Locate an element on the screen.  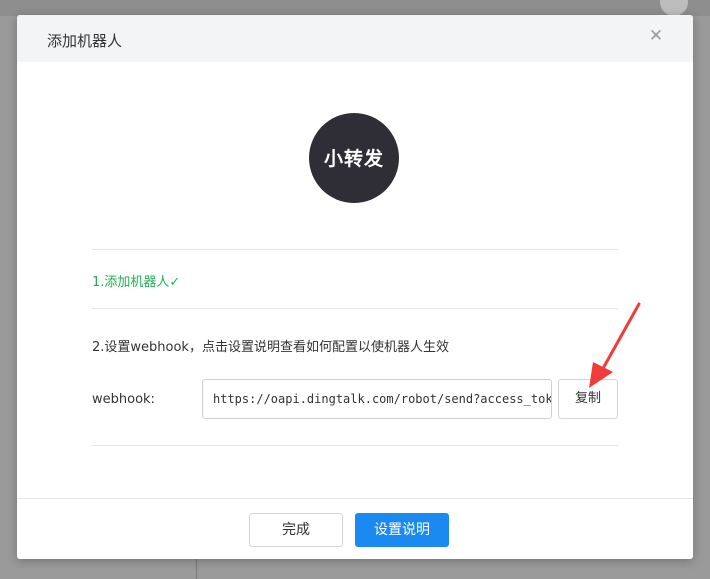
setup-guide-button: 设置说明 is located at coordinates (402, 530).